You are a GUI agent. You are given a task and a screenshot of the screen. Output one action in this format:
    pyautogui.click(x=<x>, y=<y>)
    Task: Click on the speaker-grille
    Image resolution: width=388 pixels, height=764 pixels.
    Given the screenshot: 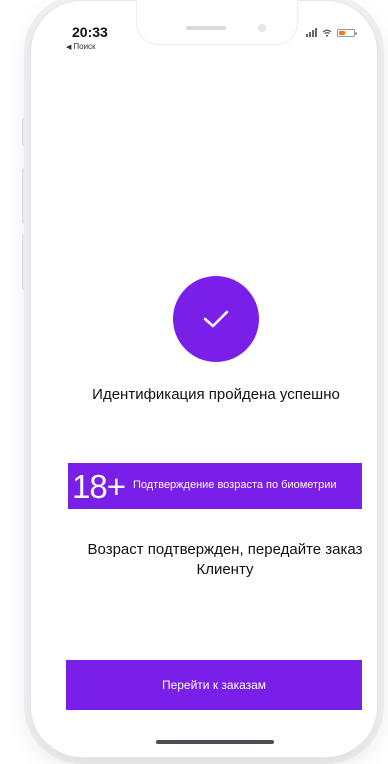 What is the action you would take?
    pyautogui.click(x=206, y=28)
    